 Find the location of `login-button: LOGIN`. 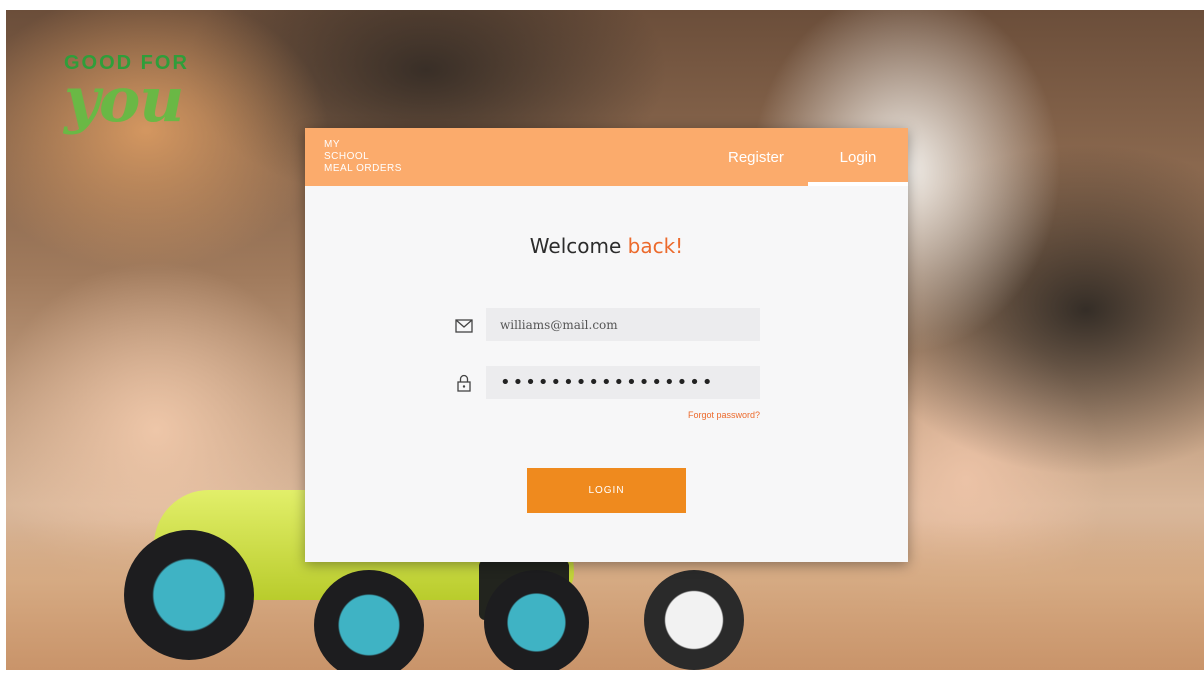

login-button: LOGIN is located at coordinates (606, 490).